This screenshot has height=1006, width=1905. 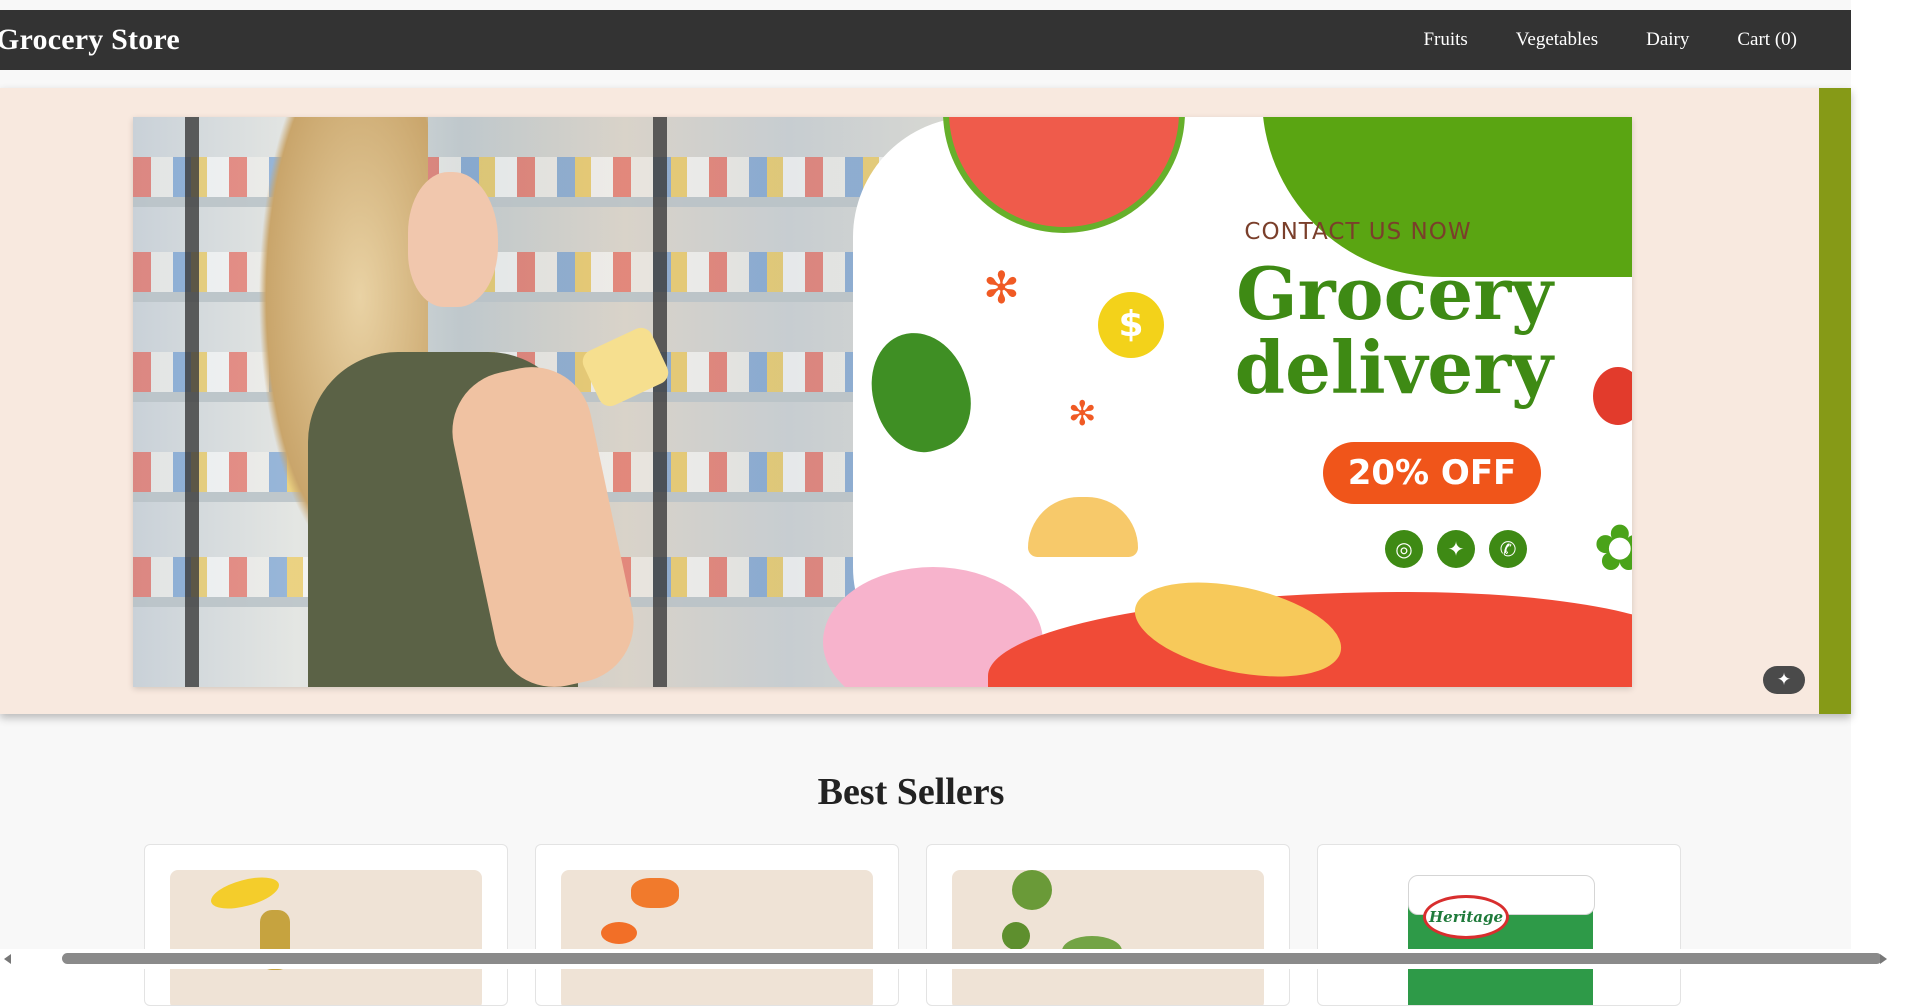 I want to click on banner-accent-bar, so click(x=1835, y=401).